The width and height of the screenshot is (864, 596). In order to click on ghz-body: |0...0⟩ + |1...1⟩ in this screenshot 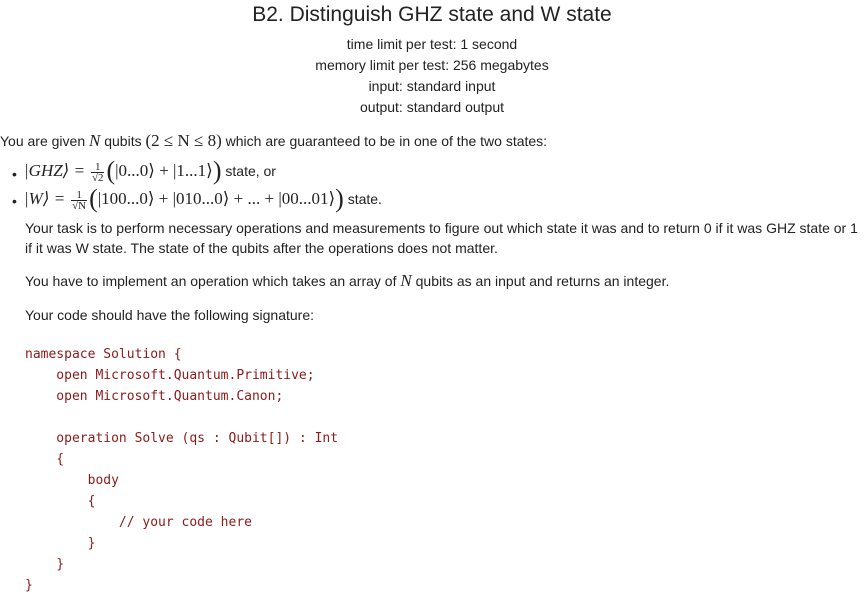, I will do `click(164, 170)`.